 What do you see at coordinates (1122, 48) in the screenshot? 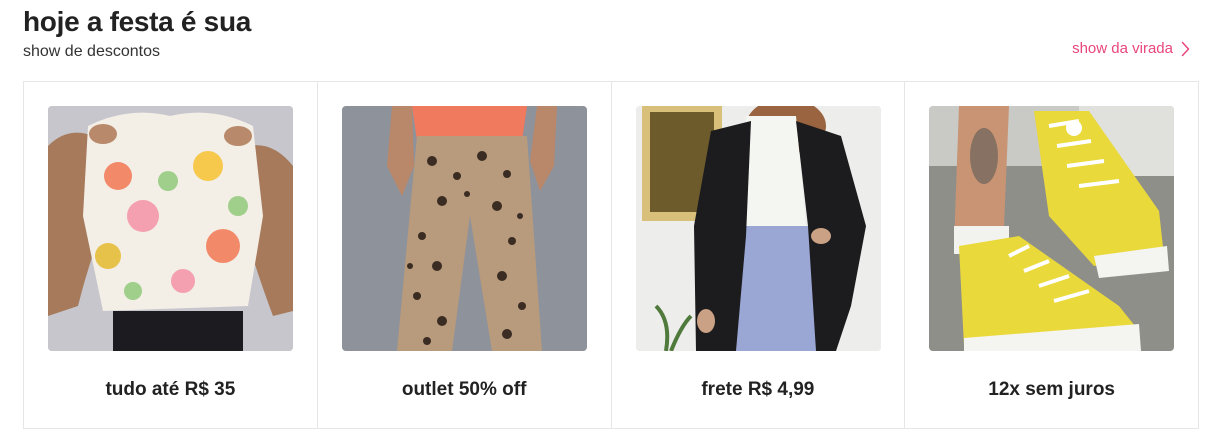
I see `see-all-label: show da virada` at bounding box center [1122, 48].